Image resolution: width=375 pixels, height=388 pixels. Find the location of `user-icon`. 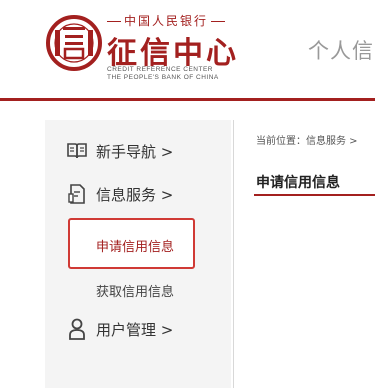

user-icon is located at coordinates (77, 329).